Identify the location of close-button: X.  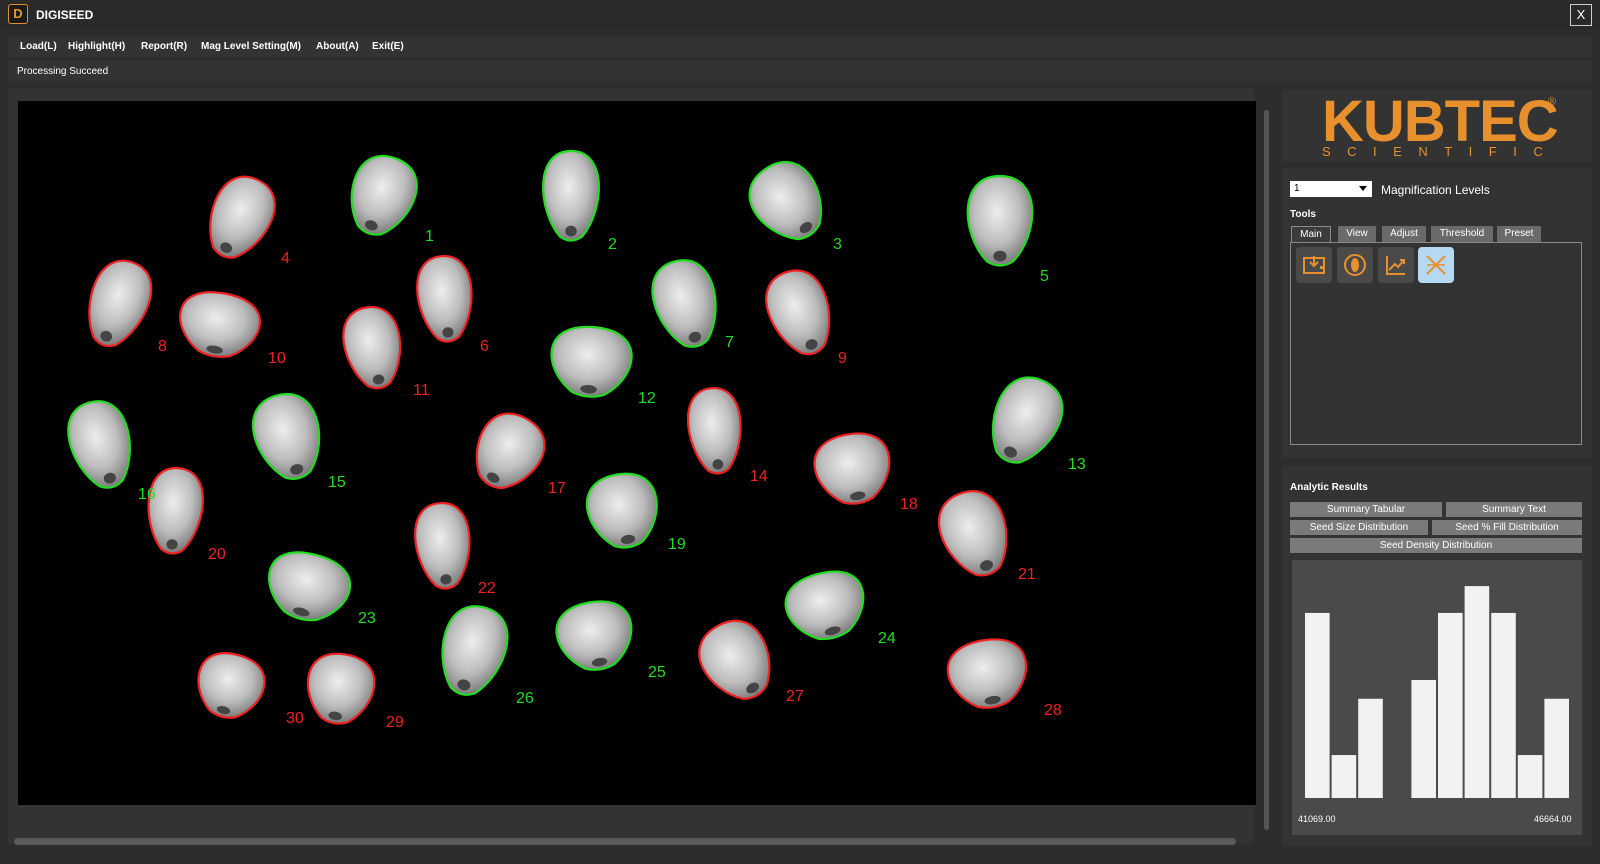
(1581, 15).